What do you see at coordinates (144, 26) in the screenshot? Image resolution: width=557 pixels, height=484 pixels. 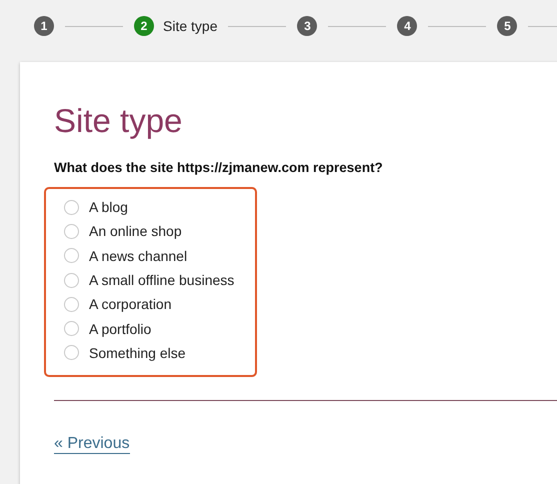 I see `step-number: 2` at bounding box center [144, 26].